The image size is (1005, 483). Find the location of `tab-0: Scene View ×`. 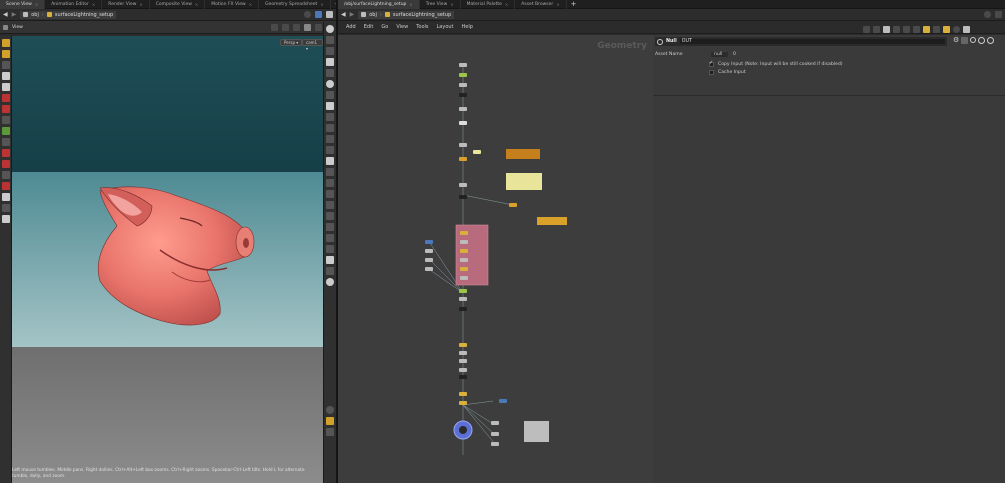

tab-0: Scene View × is located at coordinates (23, 4).